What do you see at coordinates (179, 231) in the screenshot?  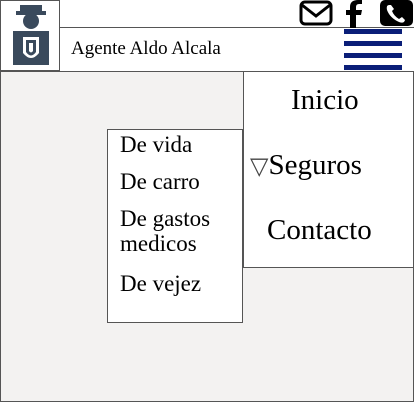 I see `submenu-item-de-gastos-medicos: De gastos medicos` at bounding box center [179, 231].